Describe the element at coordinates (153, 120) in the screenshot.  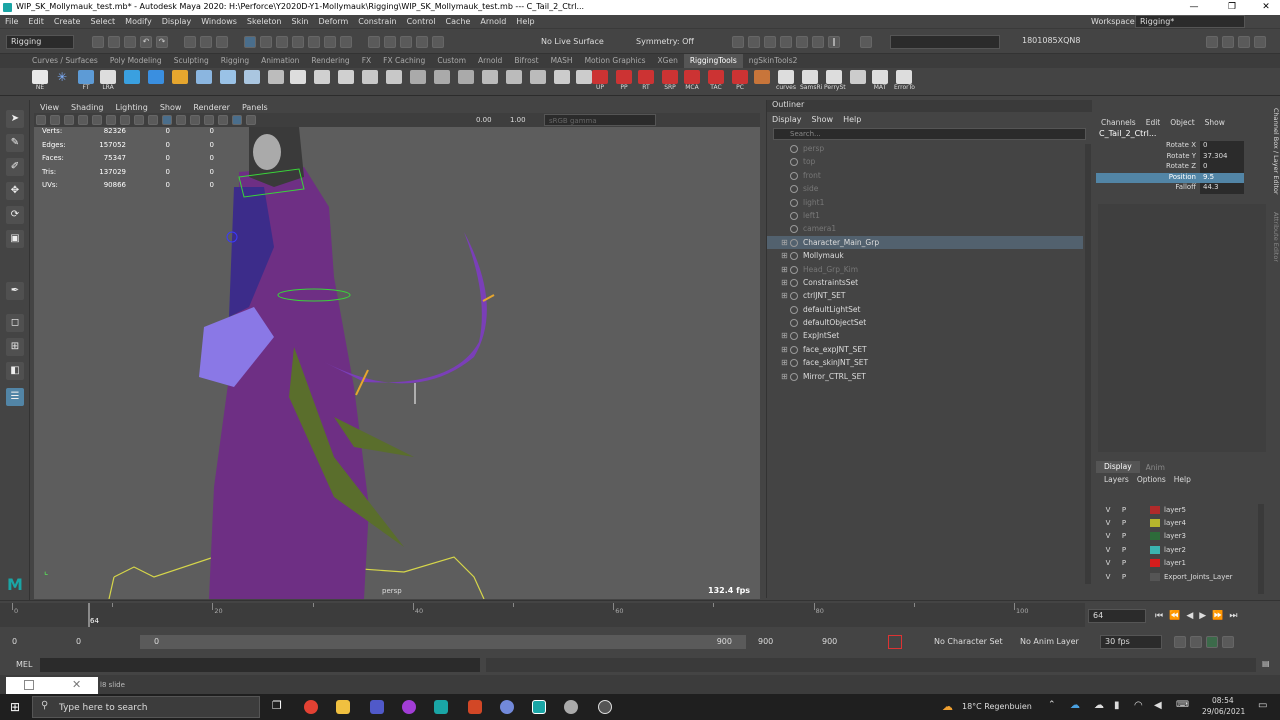
I see `wireframe-icon` at that location.